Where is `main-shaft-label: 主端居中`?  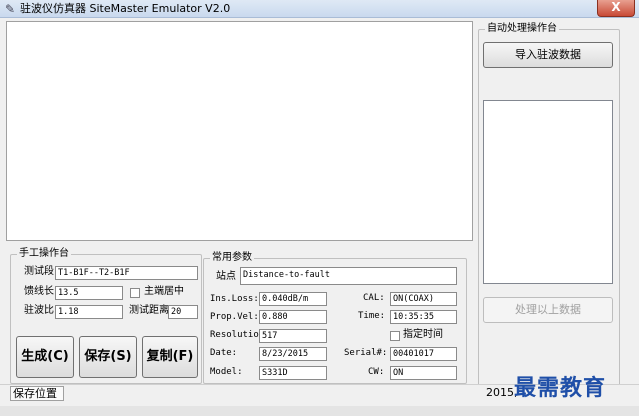
main-shaft-label: 主端居中 is located at coordinates (164, 291).